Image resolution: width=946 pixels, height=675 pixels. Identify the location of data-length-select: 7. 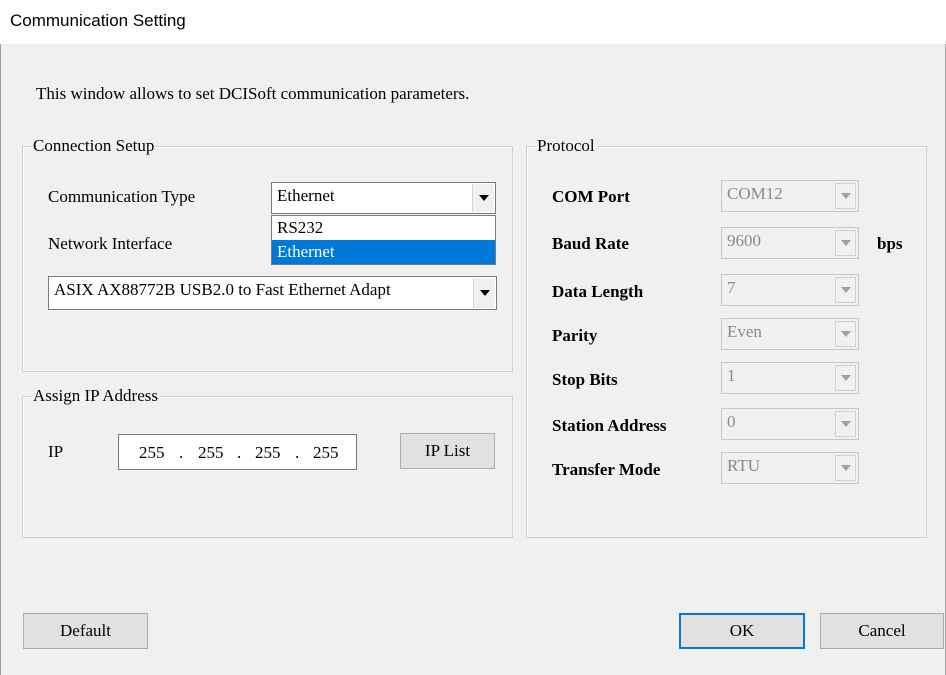
(790, 290).